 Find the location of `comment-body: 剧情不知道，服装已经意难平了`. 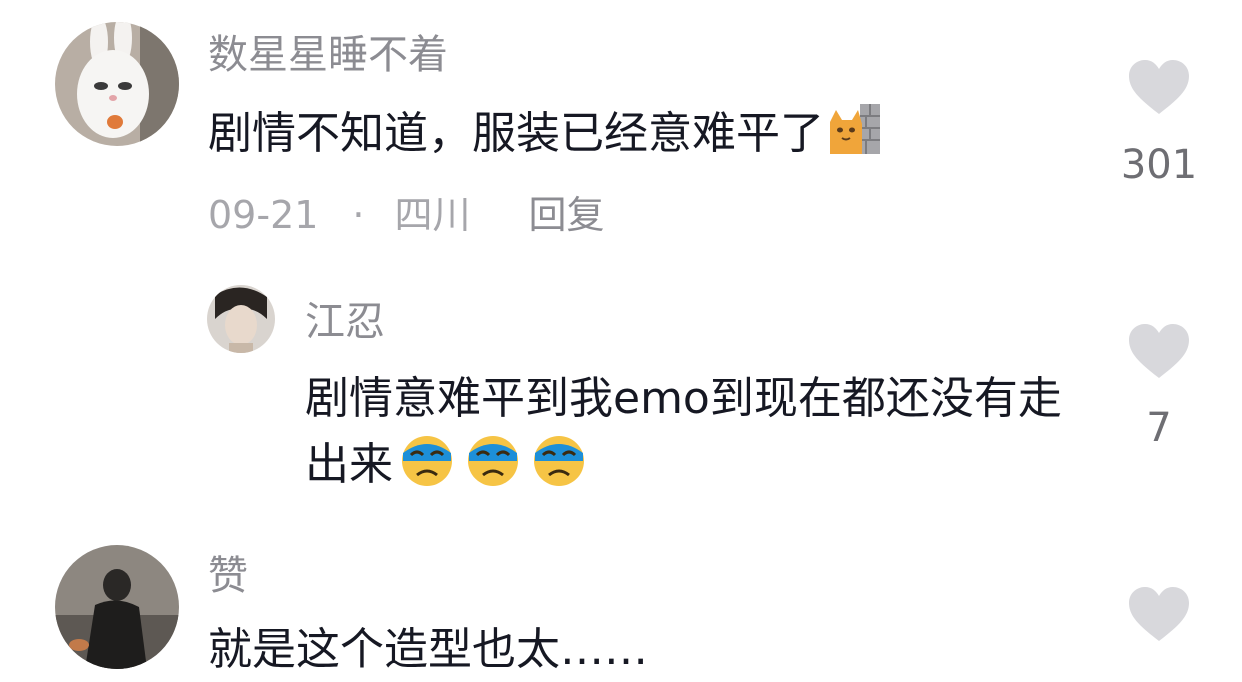

comment-body: 剧情不知道，服装已经意难平了 is located at coordinates (516, 133).